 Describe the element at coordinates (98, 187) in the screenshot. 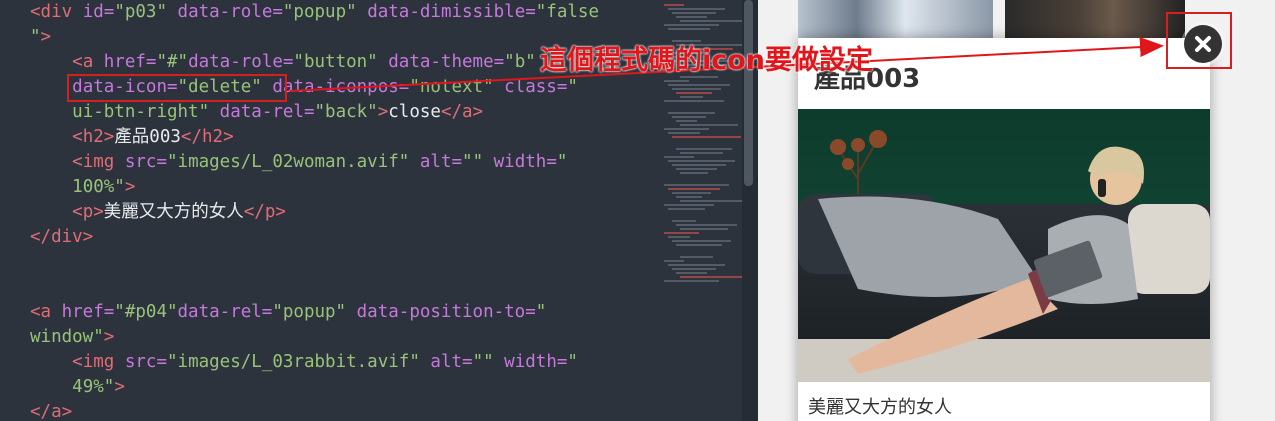

I see `code-token: 100%"` at that location.